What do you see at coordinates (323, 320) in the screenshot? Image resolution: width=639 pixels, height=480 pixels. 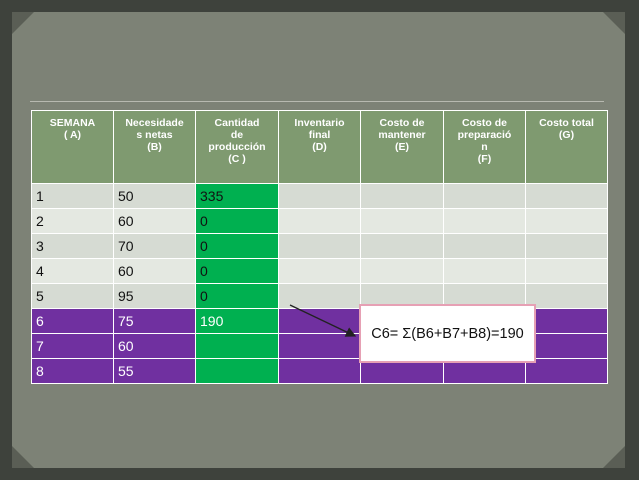 I see `callout-arrow` at bounding box center [323, 320].